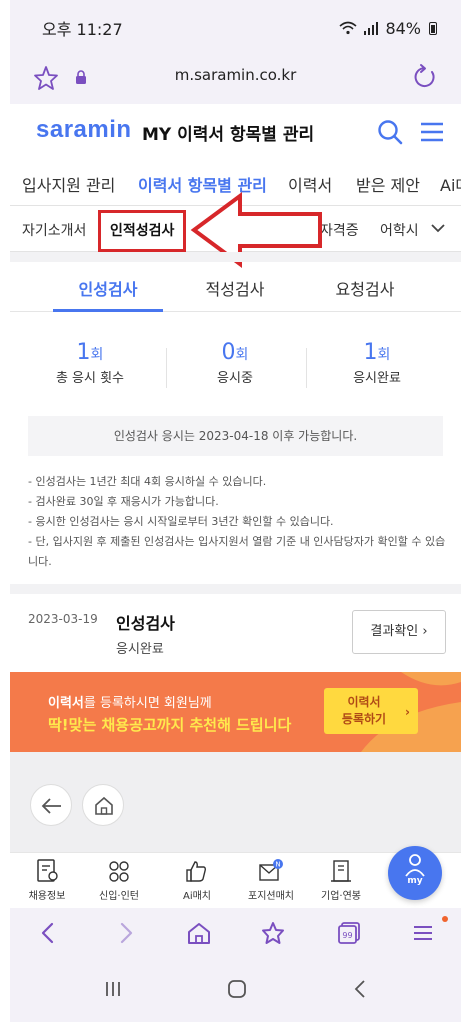 Image resolution: width=472 pixels, height=1022 pixels. Describe the element at coordinates (97, 355) in the screenshot. I see `stat-total-unit: 회` at that location.